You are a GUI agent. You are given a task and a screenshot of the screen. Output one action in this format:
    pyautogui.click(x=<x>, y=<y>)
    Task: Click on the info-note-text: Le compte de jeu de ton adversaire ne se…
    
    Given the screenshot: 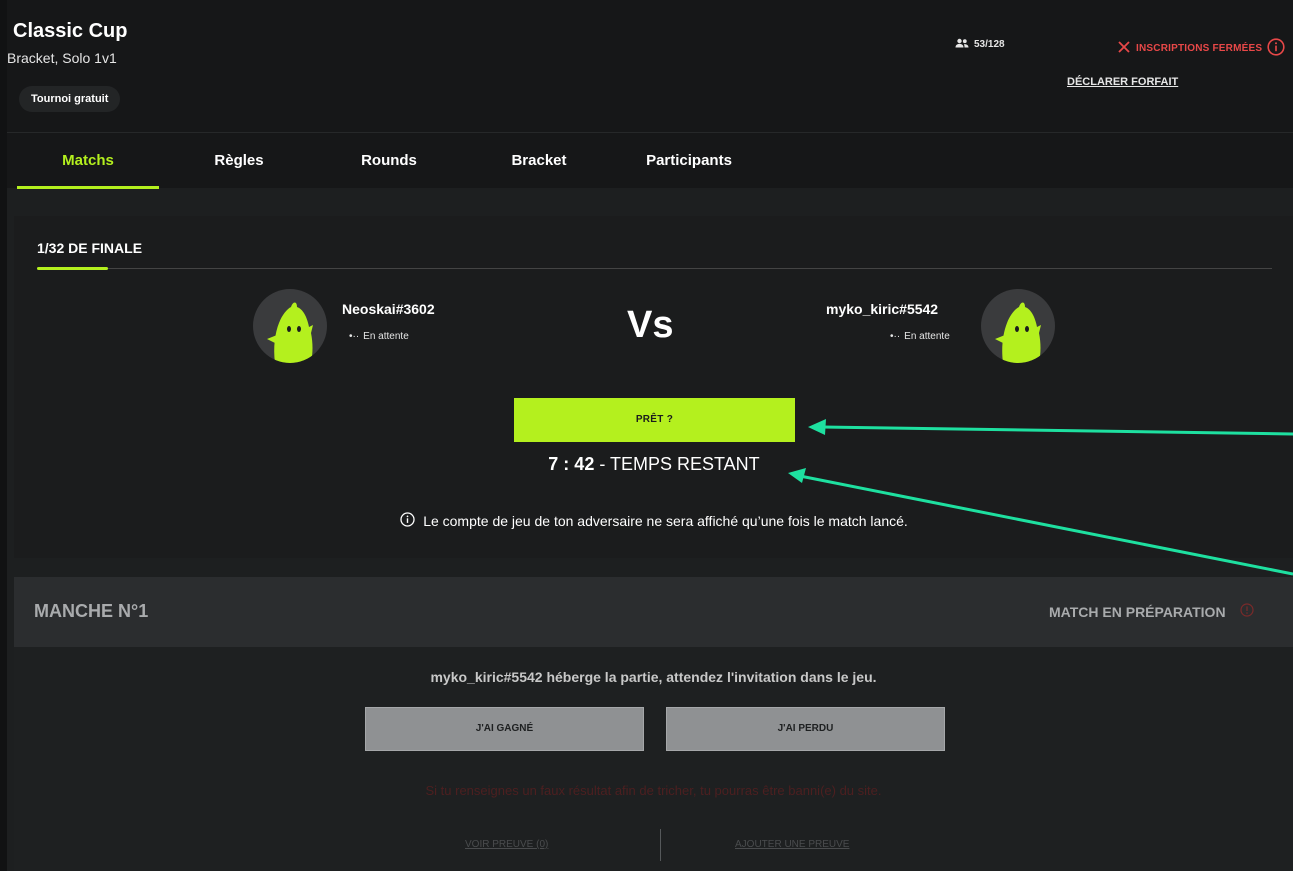 What is the action you would take?
    pyautogui.click(x=665, y=521)
    